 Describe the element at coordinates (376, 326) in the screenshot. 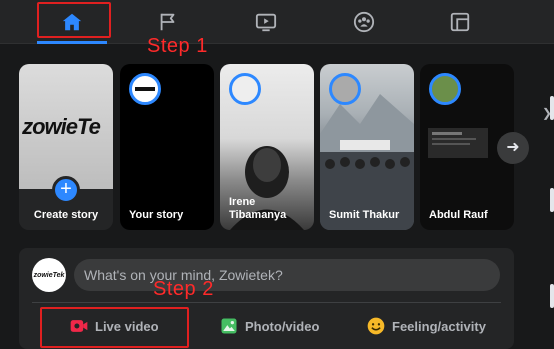

I see `feeling-icon` at that location.